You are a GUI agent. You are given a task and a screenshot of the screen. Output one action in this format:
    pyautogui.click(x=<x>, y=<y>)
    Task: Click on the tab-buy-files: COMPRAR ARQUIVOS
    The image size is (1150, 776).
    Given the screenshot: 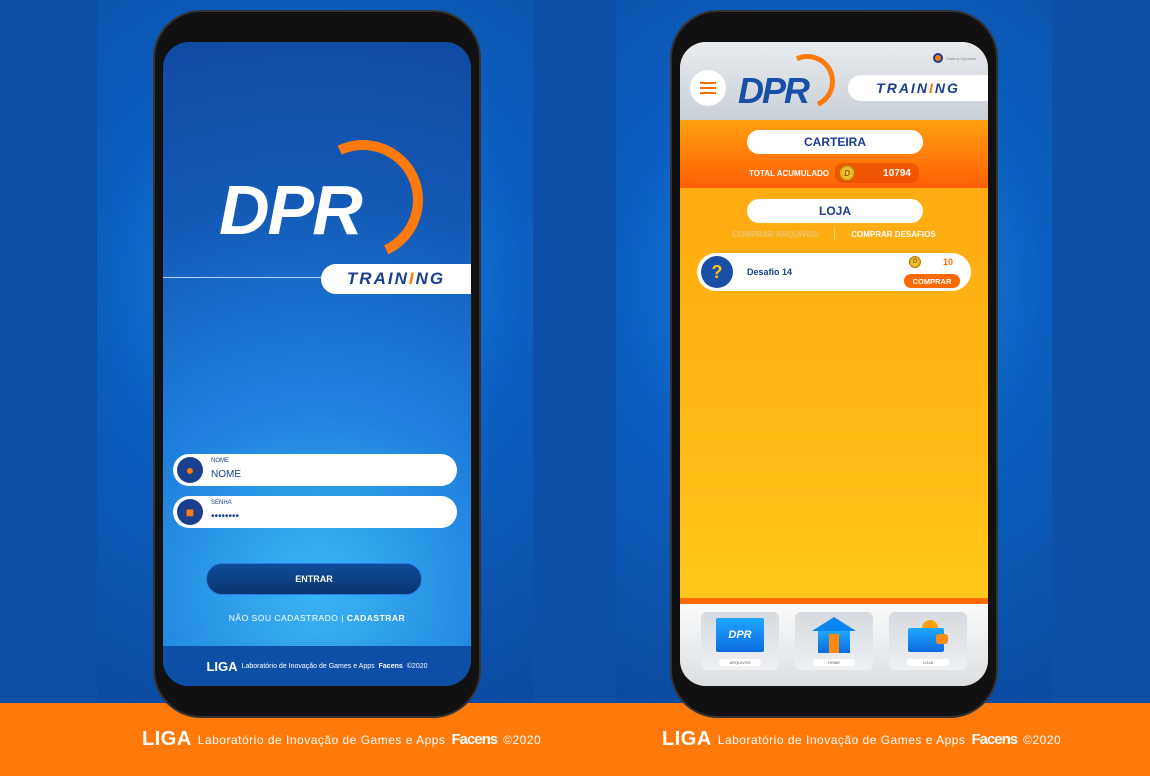 What is the action you would take?
    pyautogui.click(x=775, y=235)
    